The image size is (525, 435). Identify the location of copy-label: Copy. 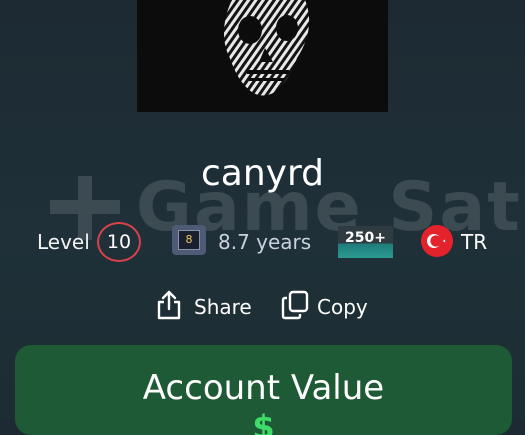
(342, 307).